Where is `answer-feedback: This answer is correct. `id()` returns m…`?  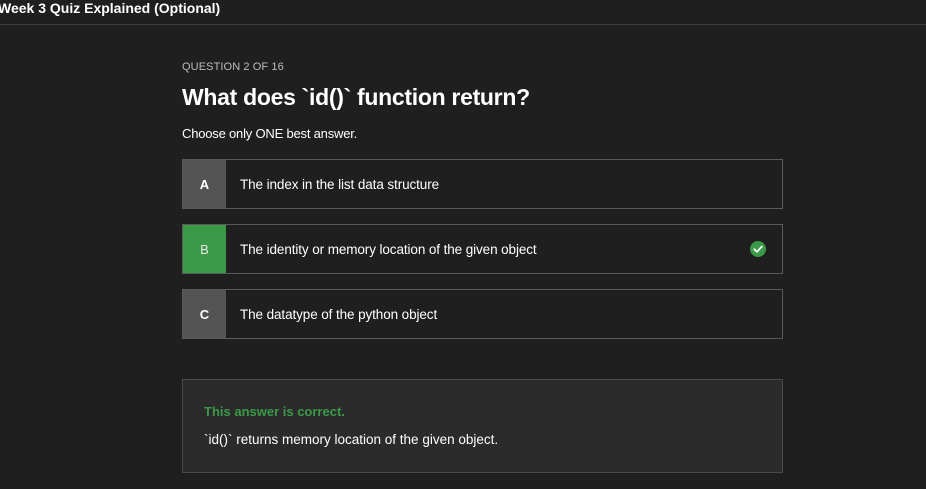 answer-feedback: This answer is correct. `id()` returns m… is located at coordinates (482, 426).